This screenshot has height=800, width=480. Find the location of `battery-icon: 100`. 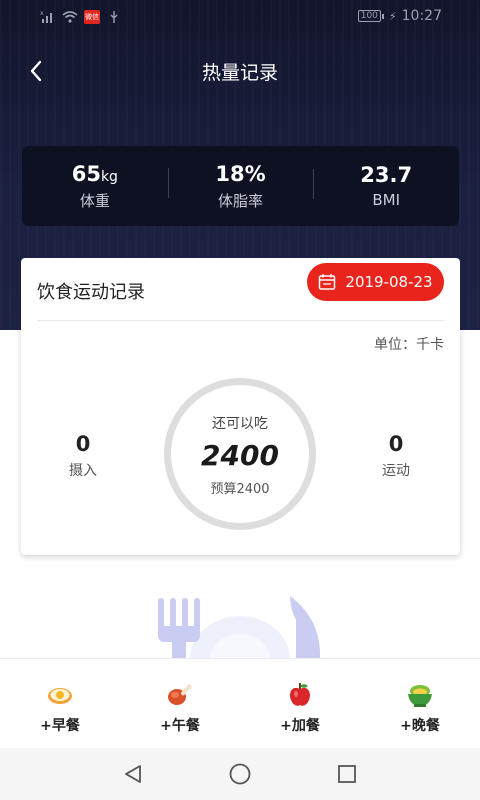

battery-icon: 100 is located at coordinates (370, 16).